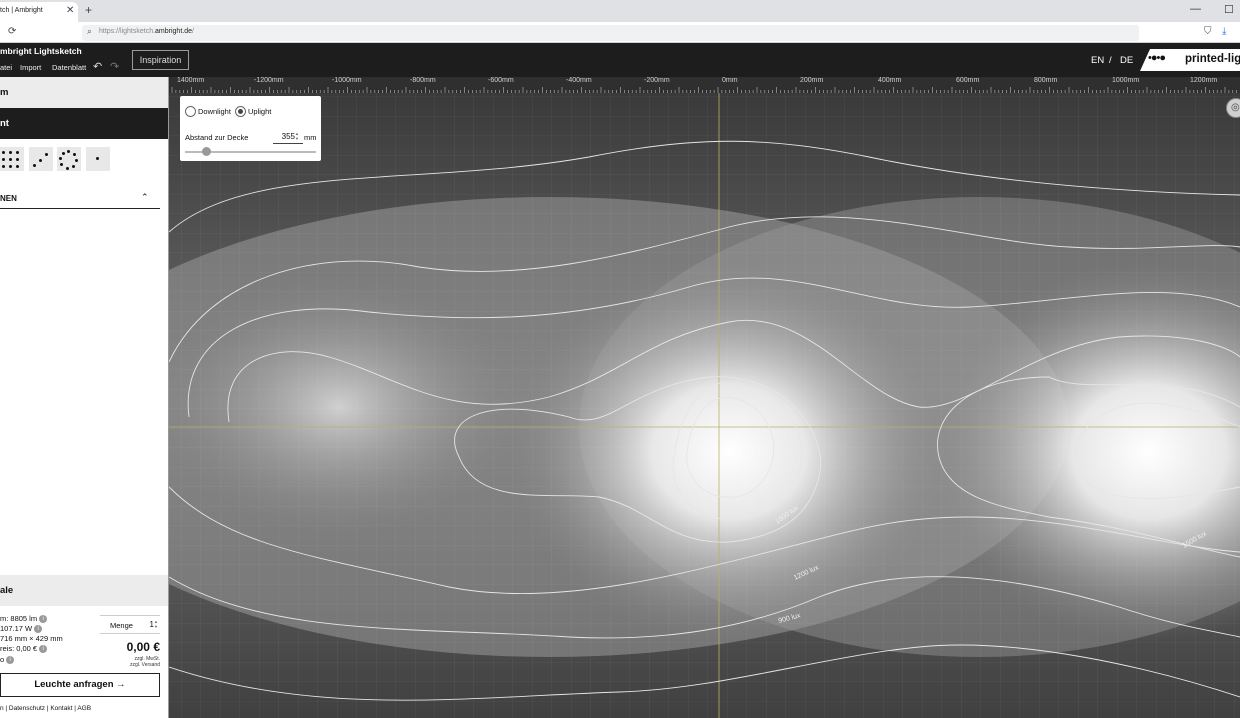  I want to click on luminaires-section-label: NEN, so click(8, 198).